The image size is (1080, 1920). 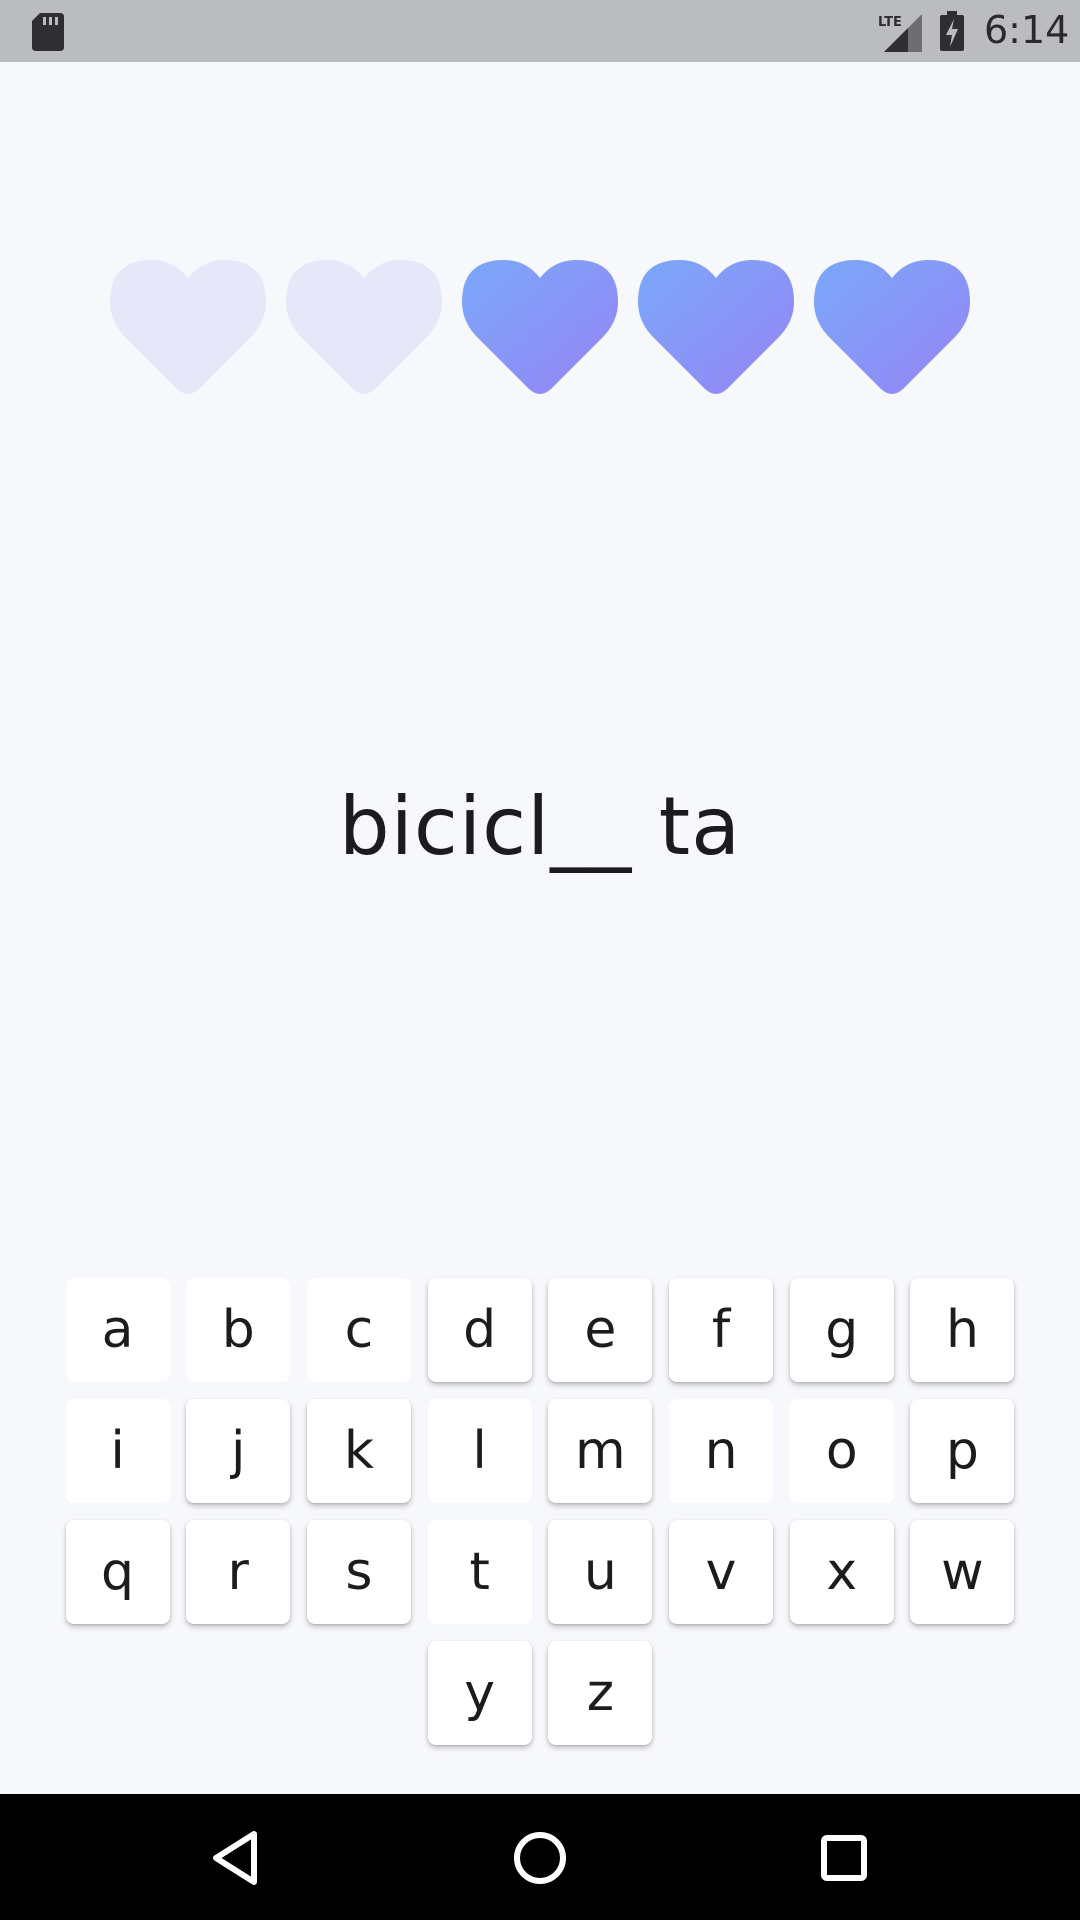 What do you see at coordinates (600, 1693) in the screenshot?
I see `key-z: z` at bounding box center [600, 1693].